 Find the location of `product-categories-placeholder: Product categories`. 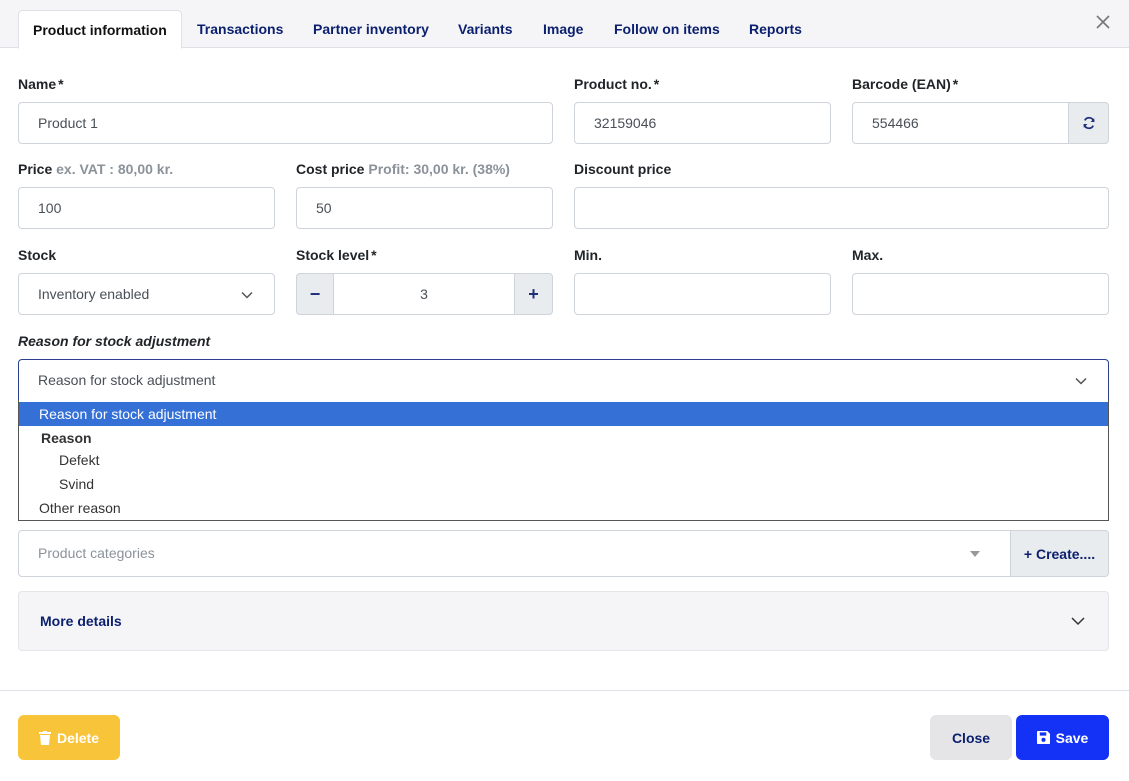

product-categories-placeholder: Product categories is located at coordinates (96, 553).